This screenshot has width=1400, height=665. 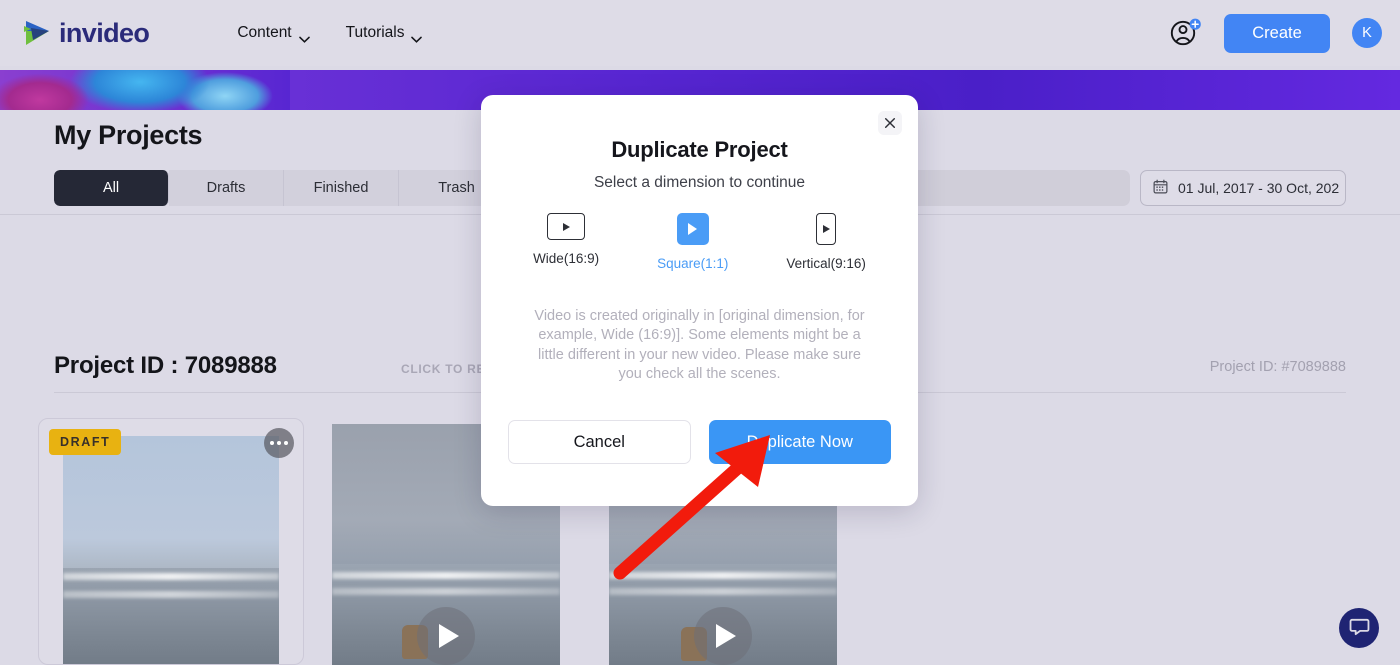 I want to click on date-range-value: 01 Jul, 2017 - 30 Oct, 202, so click(x=1259, y=188).